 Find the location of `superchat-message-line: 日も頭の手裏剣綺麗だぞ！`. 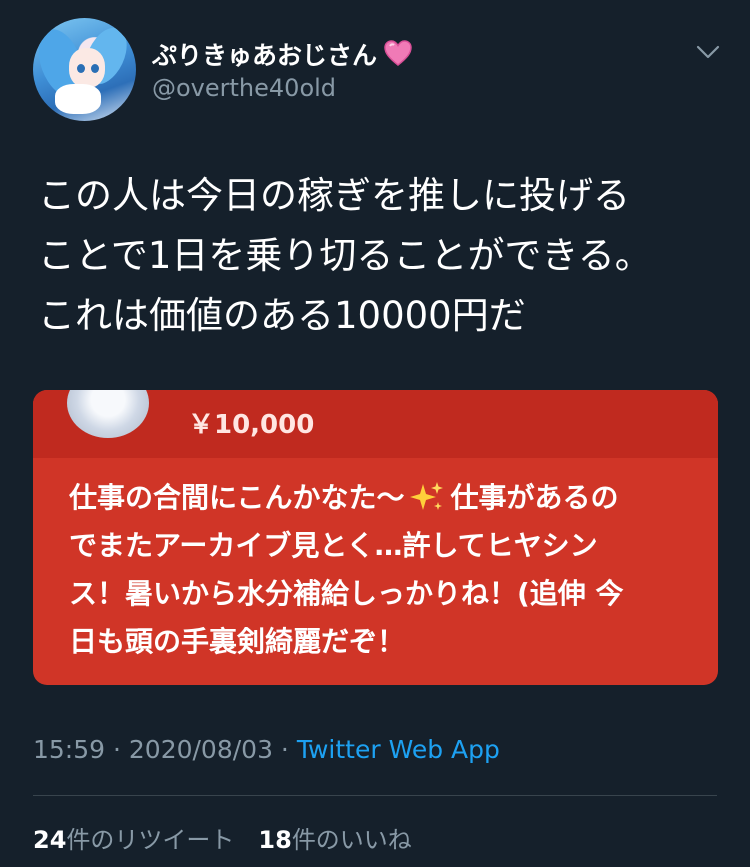

superchat-message-line: 日も頭の手裏剣綺麗だぞ！ is located at coordinates (237, 641).